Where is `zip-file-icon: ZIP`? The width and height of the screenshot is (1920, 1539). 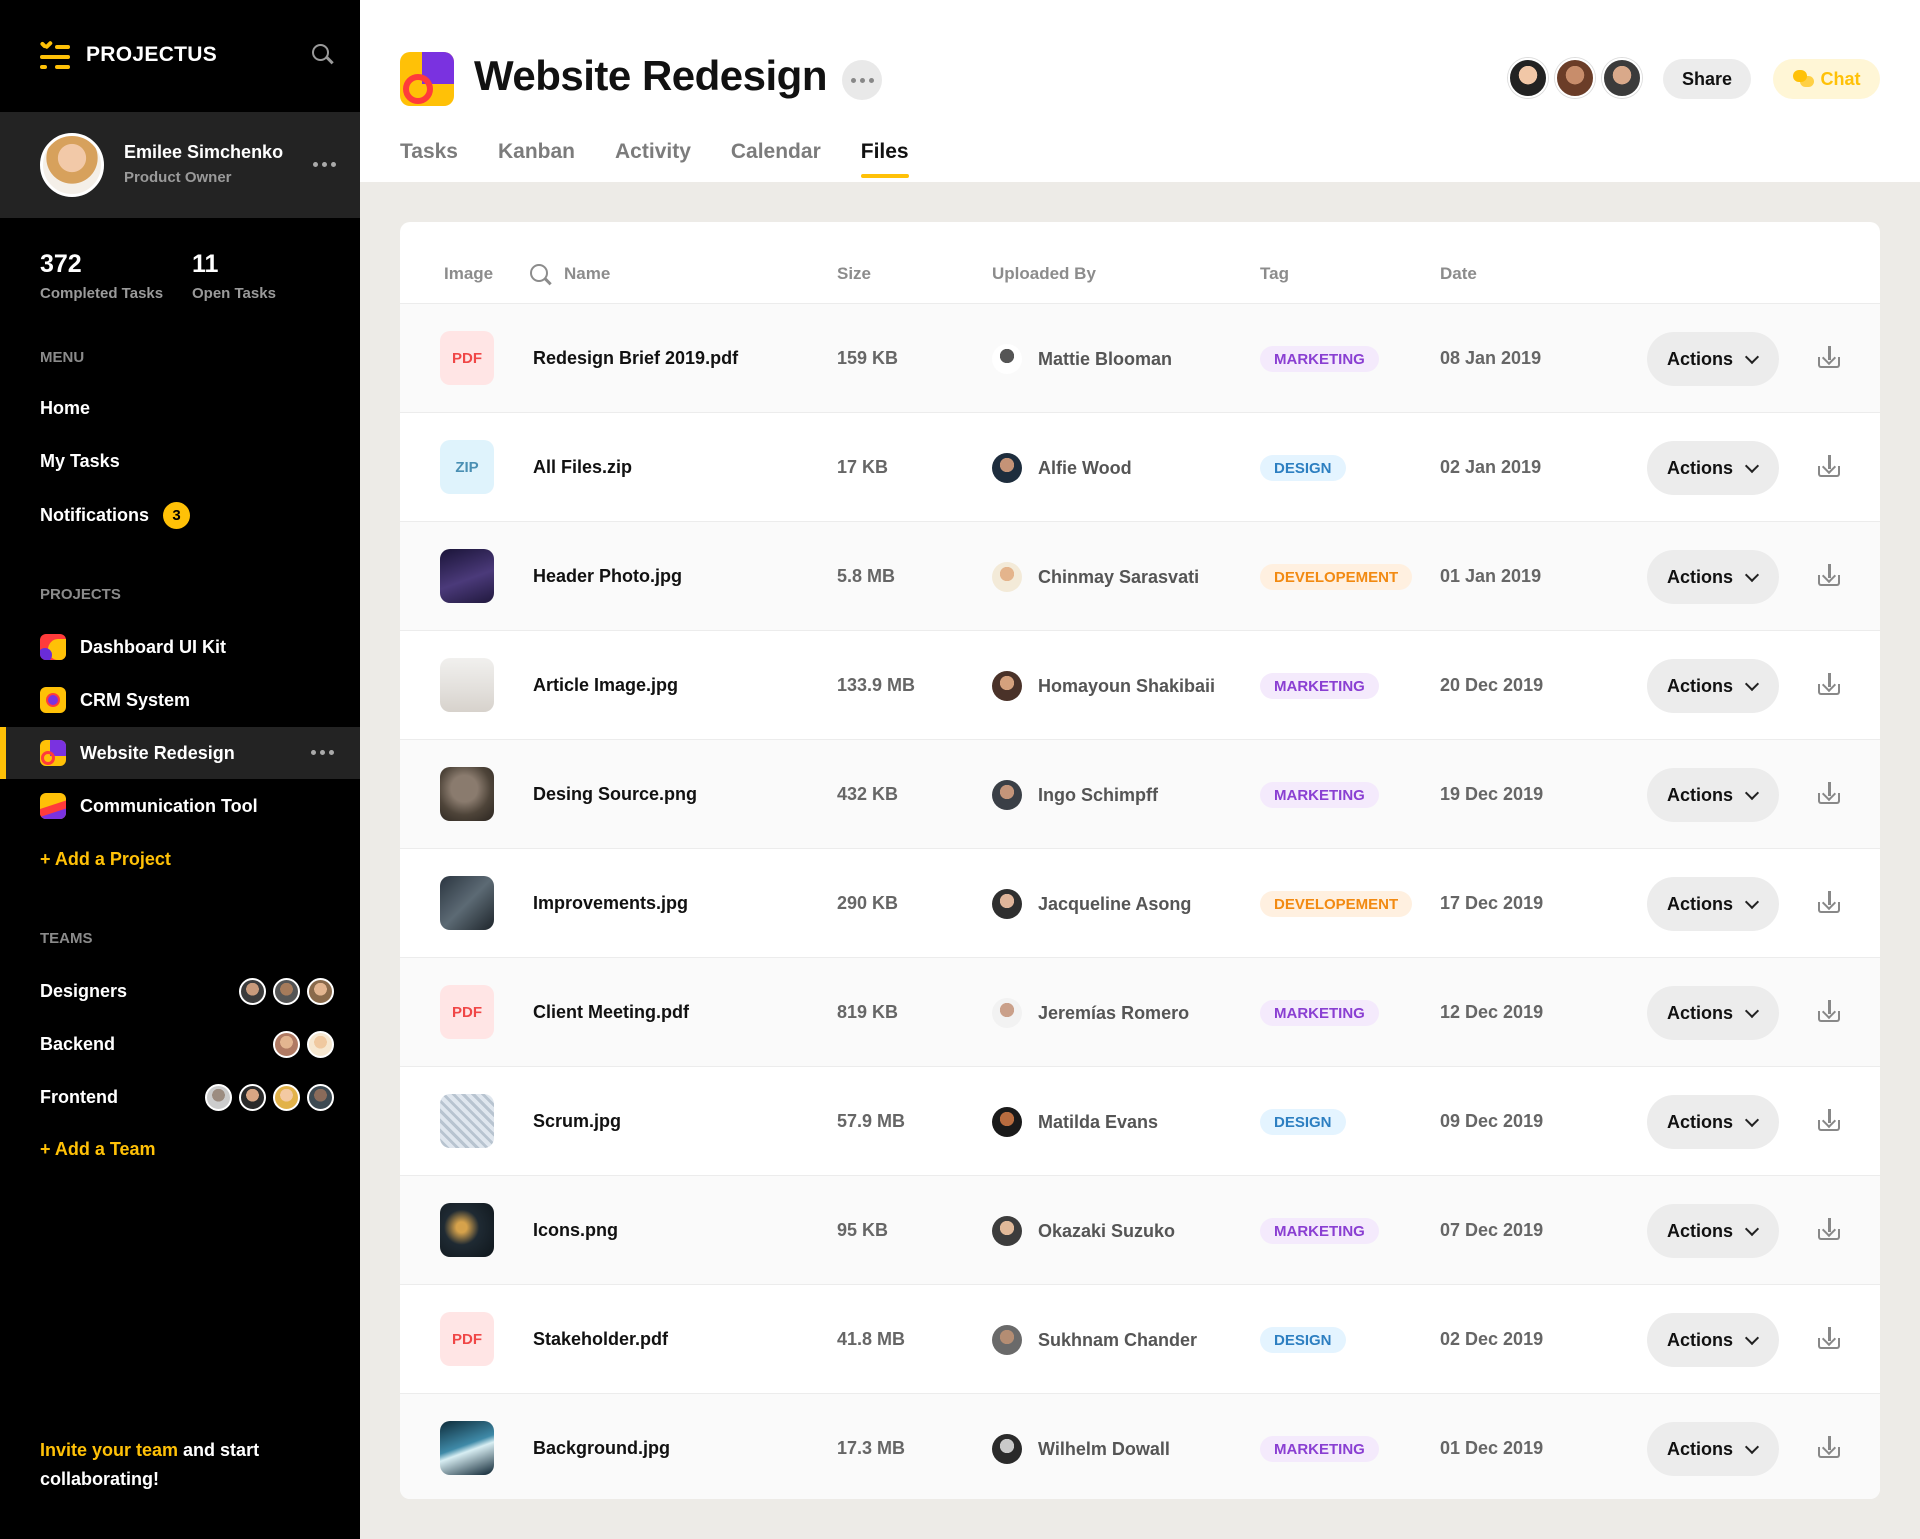
zip-file-icon: ZIP is located at coordinates (467, 467).